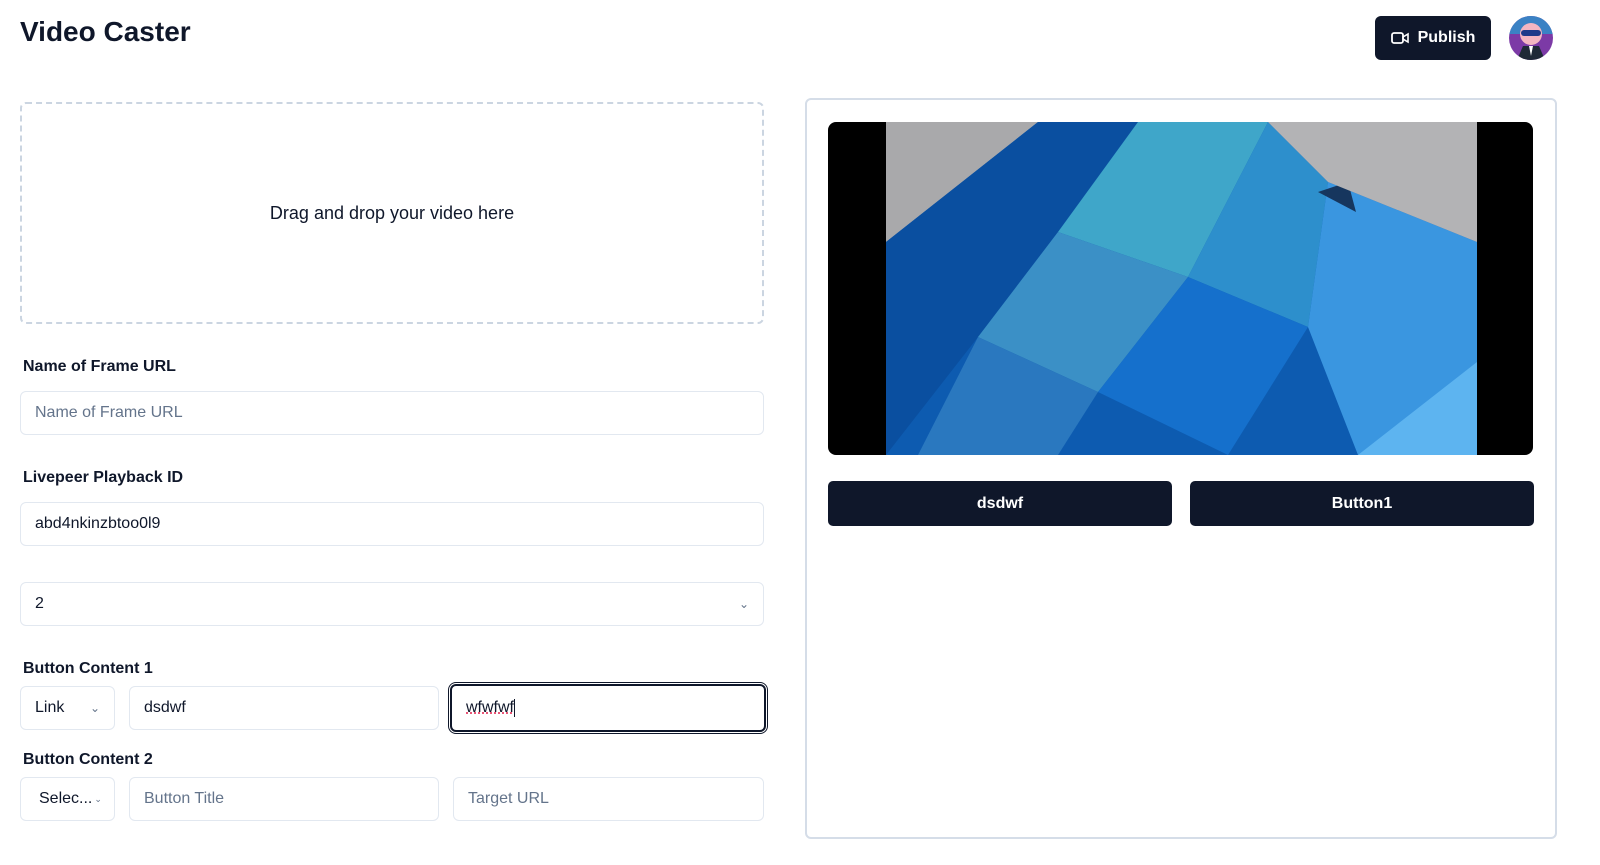 Image resolution: width=1600 pixels, height=865 pixels. I want to click on playback-id-input: abd4nkinzbtoo0l9, so click(392, 524).